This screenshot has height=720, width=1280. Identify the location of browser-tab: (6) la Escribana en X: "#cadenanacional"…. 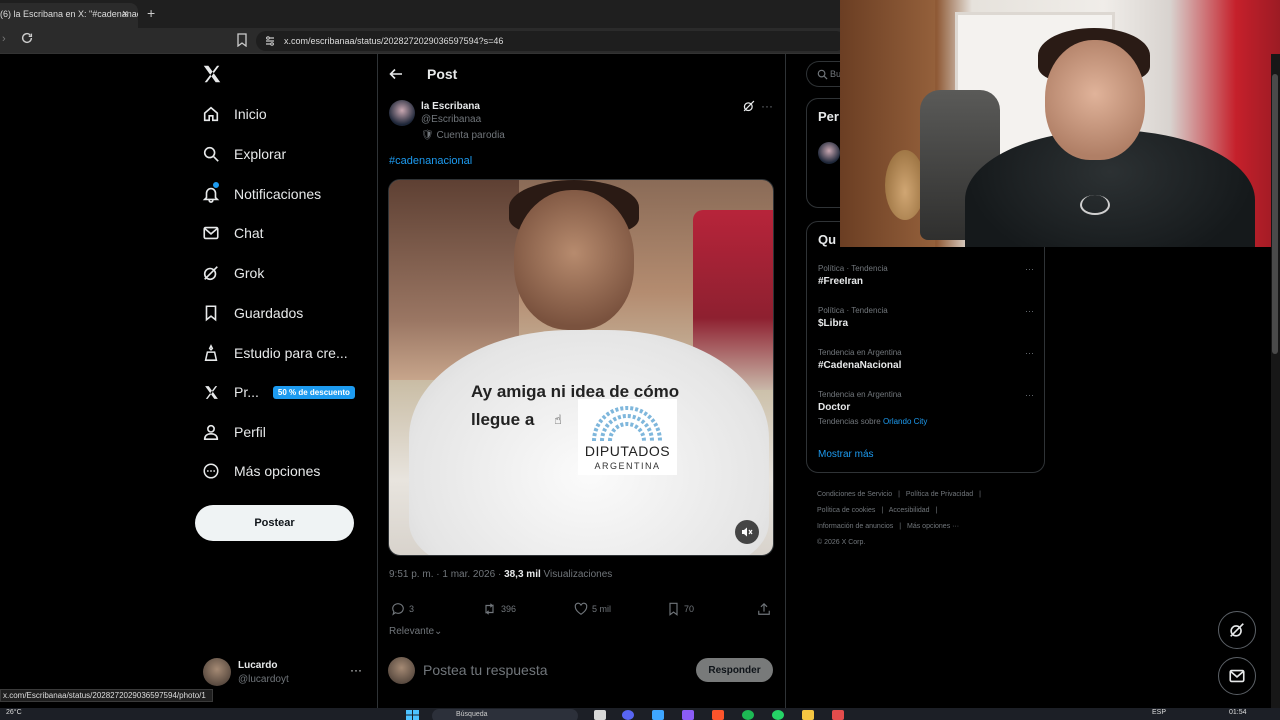
(69, 15).